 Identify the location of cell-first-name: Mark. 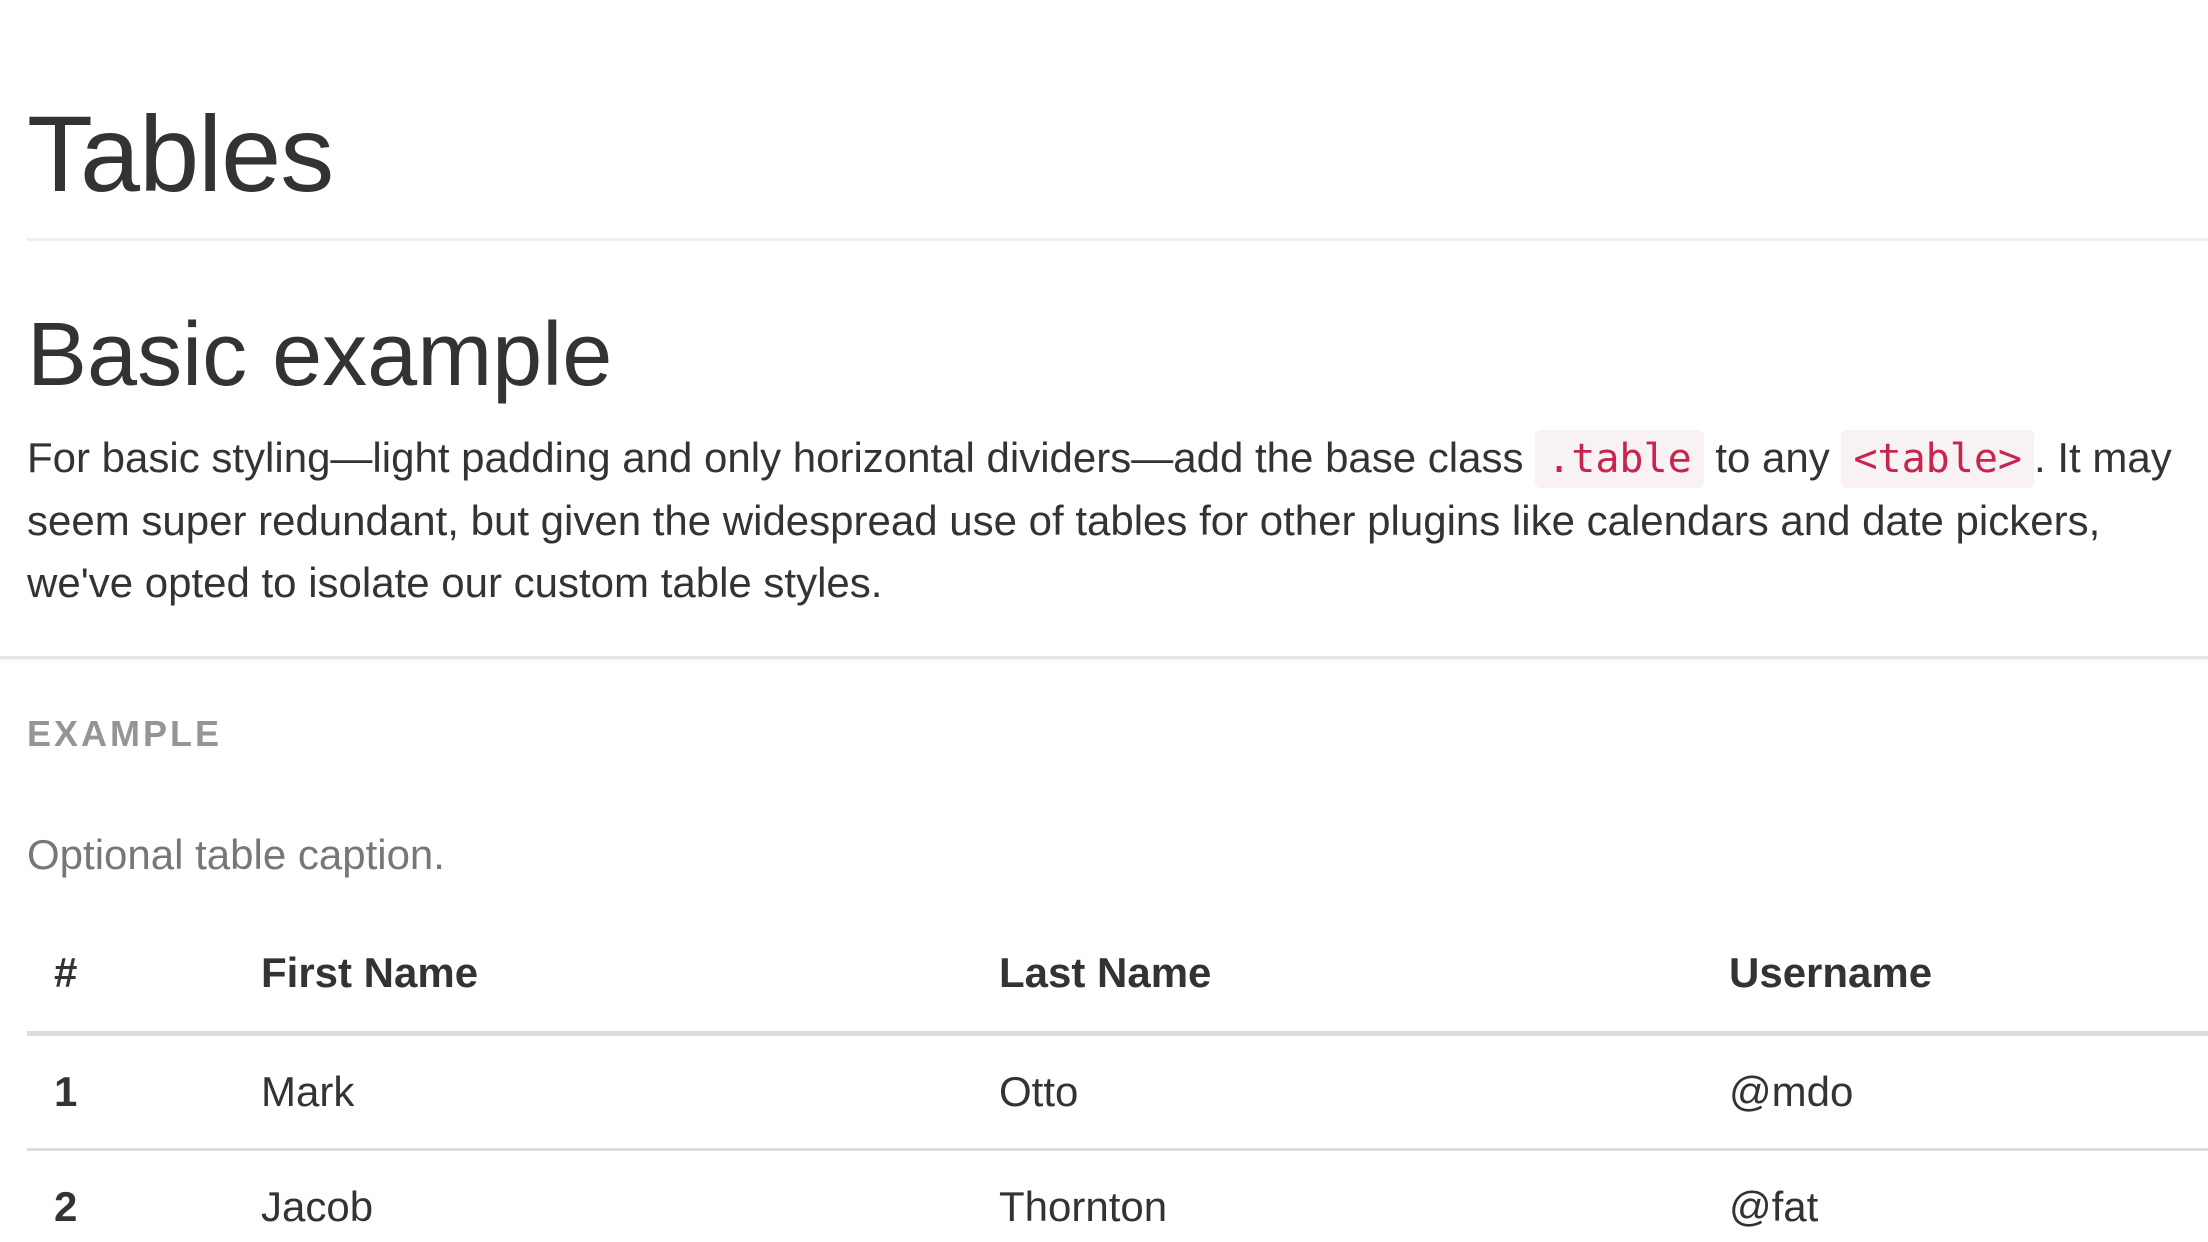
(603, 1092).